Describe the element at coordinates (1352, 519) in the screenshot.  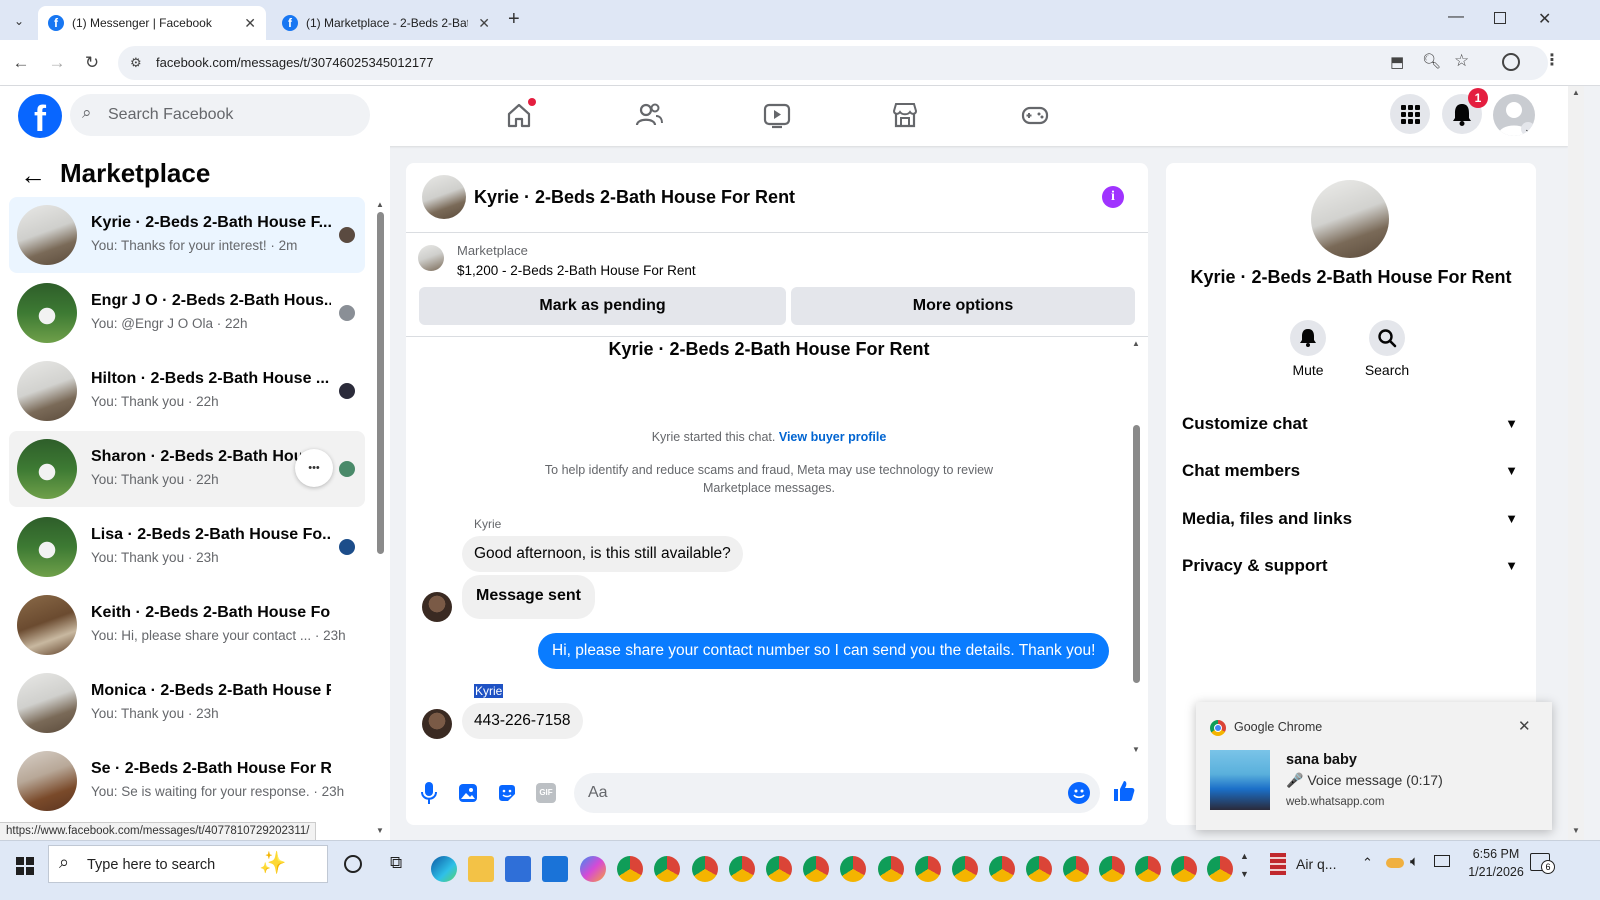
I see `media-files-links-section: Media, files and links ▼` at that location.